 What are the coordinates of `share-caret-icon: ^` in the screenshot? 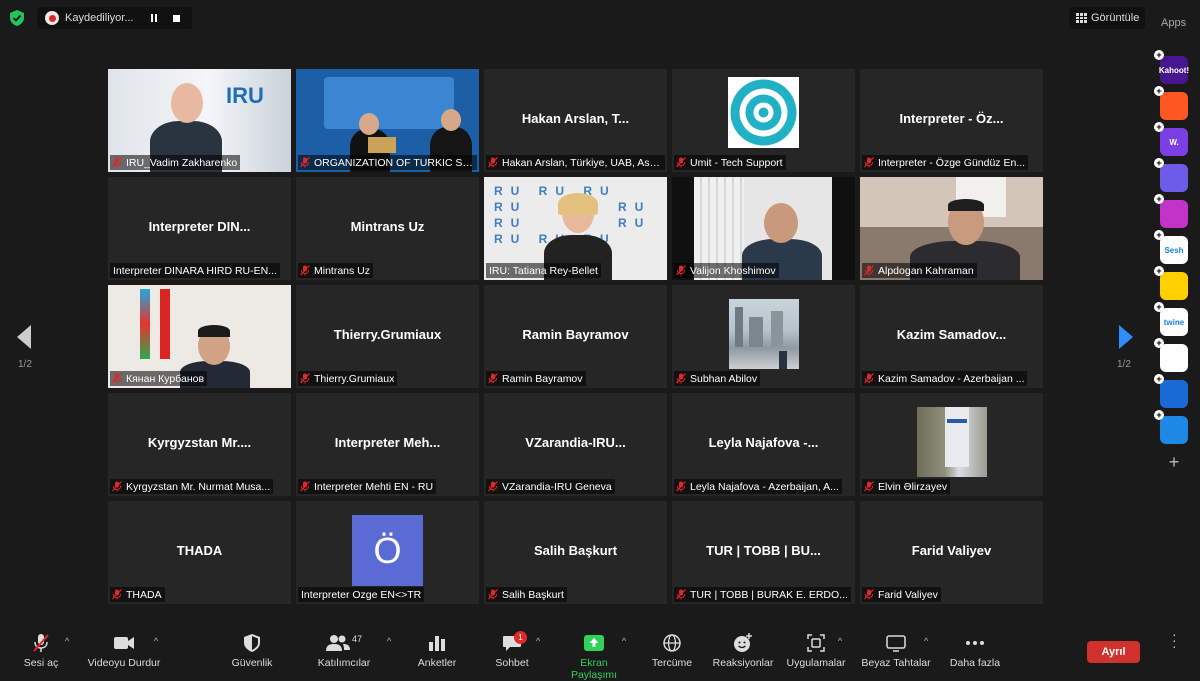 It's located at (624, 641).